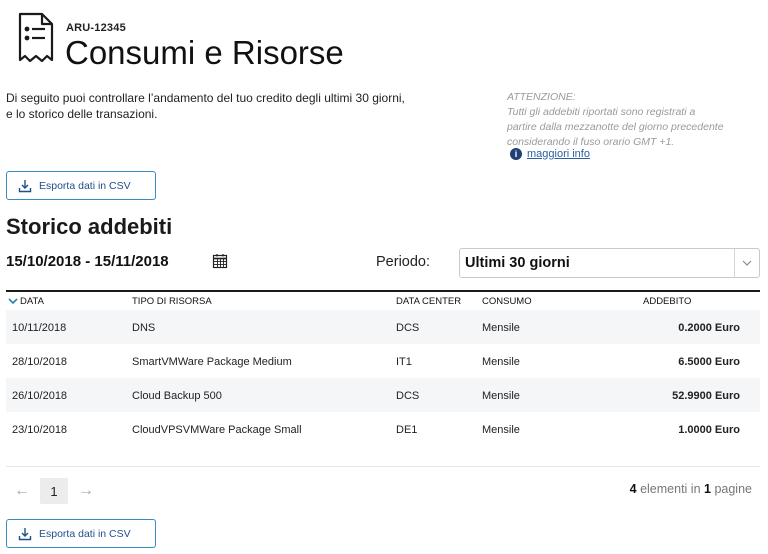  I want to click on column-date-header: DATA, so click(26, 301).